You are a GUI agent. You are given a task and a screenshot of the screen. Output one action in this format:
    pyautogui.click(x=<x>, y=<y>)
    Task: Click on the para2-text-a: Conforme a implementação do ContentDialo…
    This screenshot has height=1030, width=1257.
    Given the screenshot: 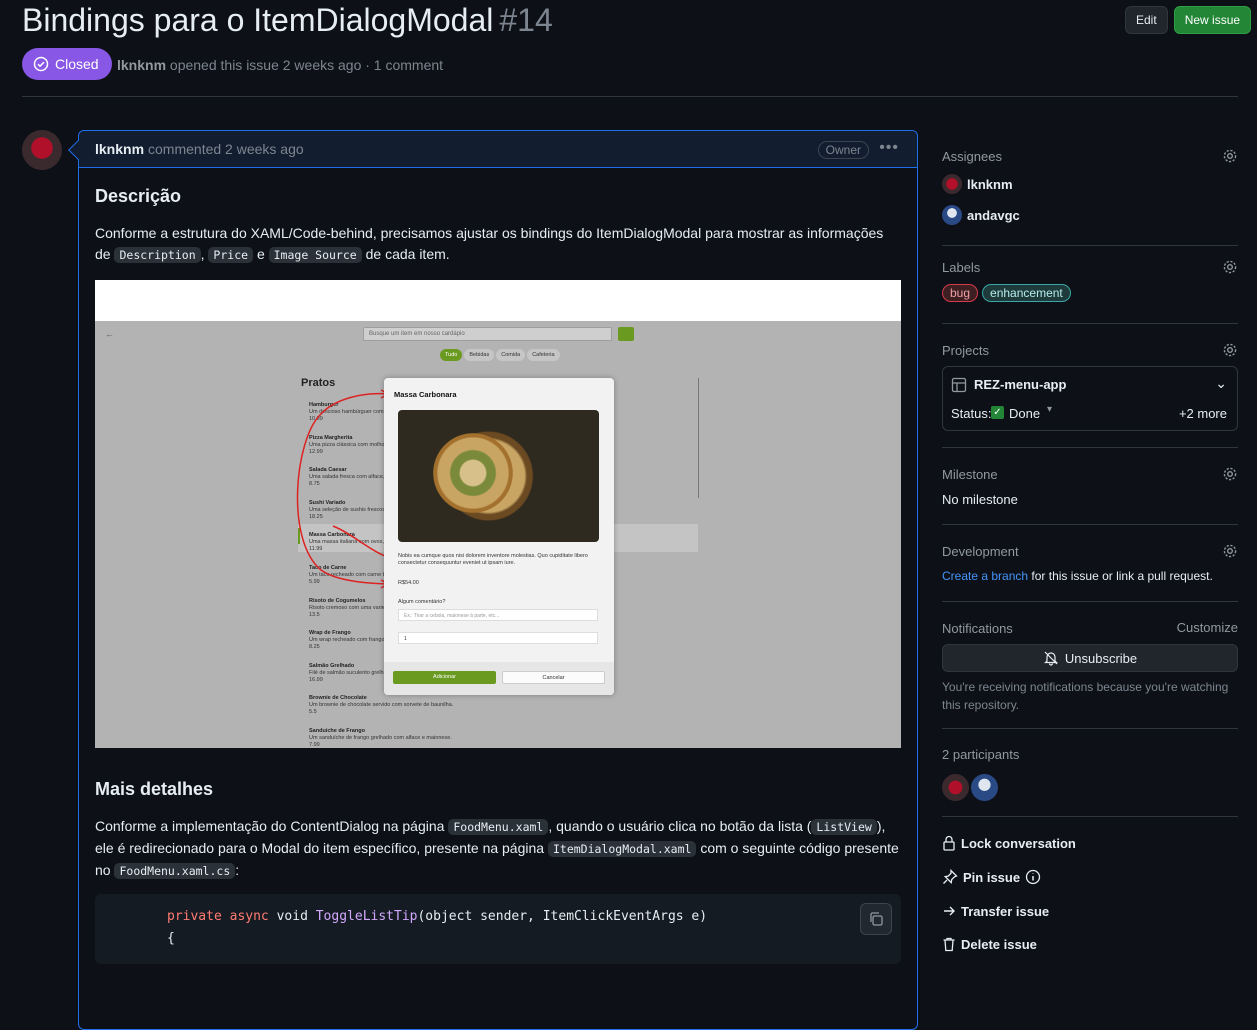 What is the action you would take?
    pyautogui.click(x=270, y=826)
    